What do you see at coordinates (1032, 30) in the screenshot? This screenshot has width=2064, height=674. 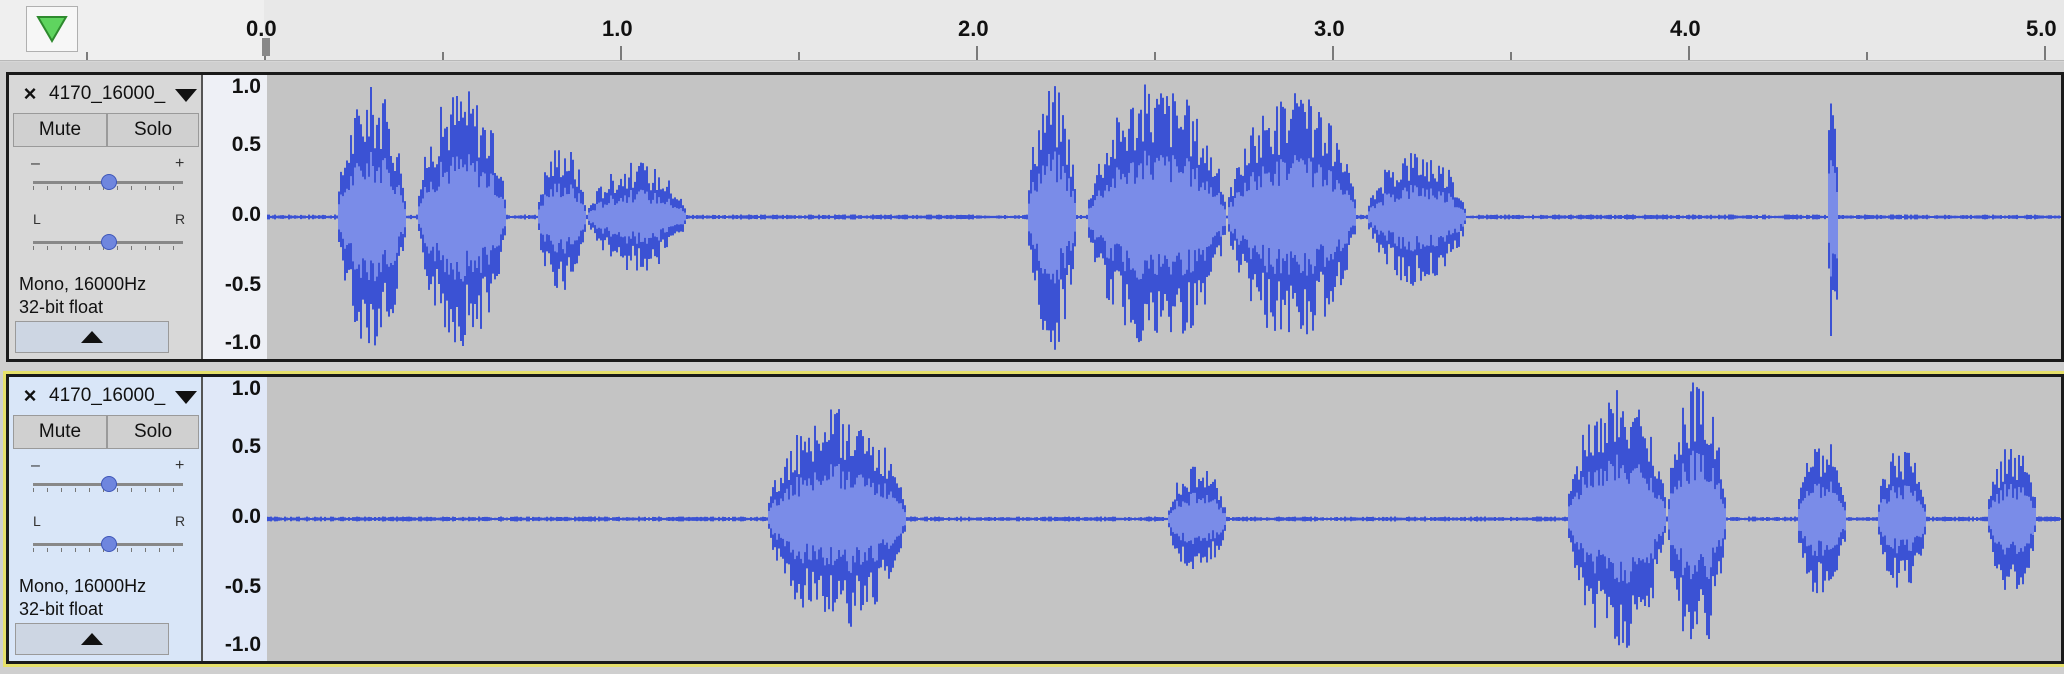 I see `timeline-ruler: 0.0 1.0 2.0 3.0 4.0 5.0` at bounding box center [1032, 30].